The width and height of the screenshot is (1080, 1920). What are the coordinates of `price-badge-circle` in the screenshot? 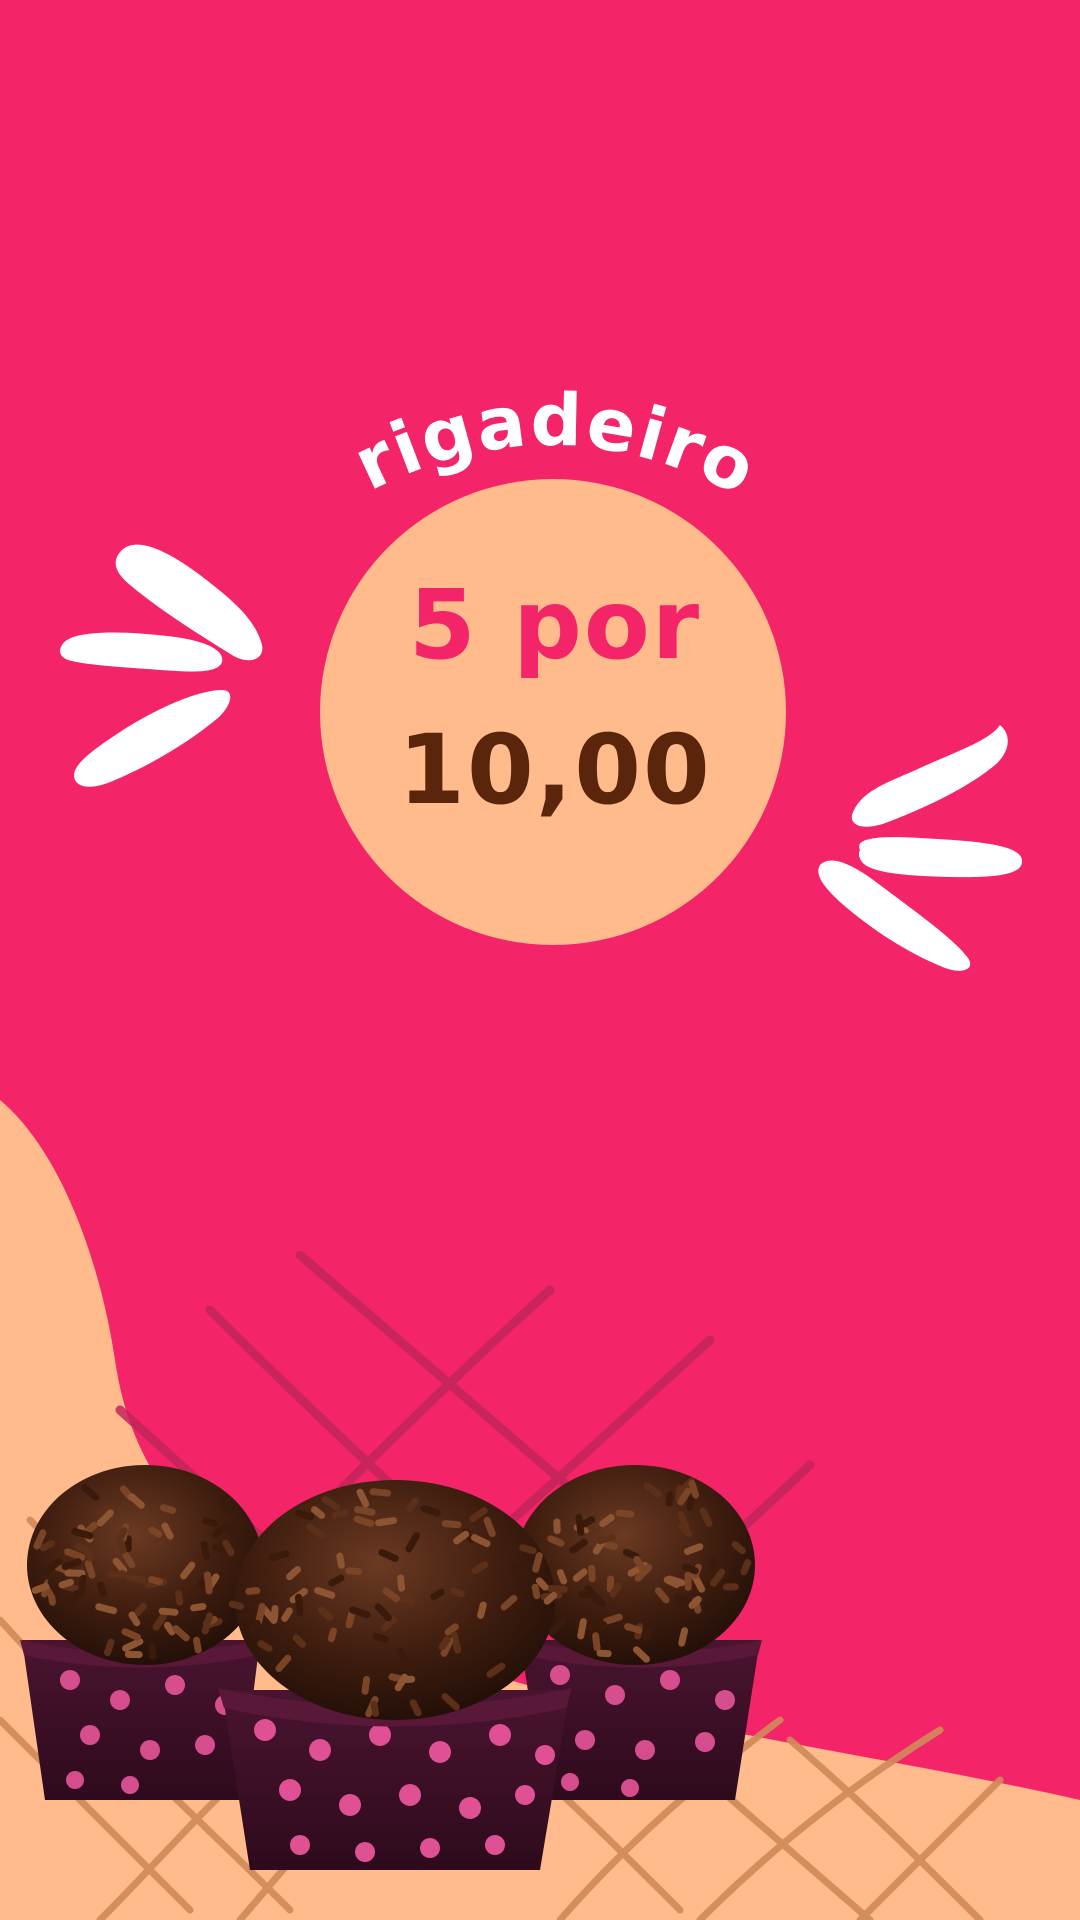 It's located at (553, 712).